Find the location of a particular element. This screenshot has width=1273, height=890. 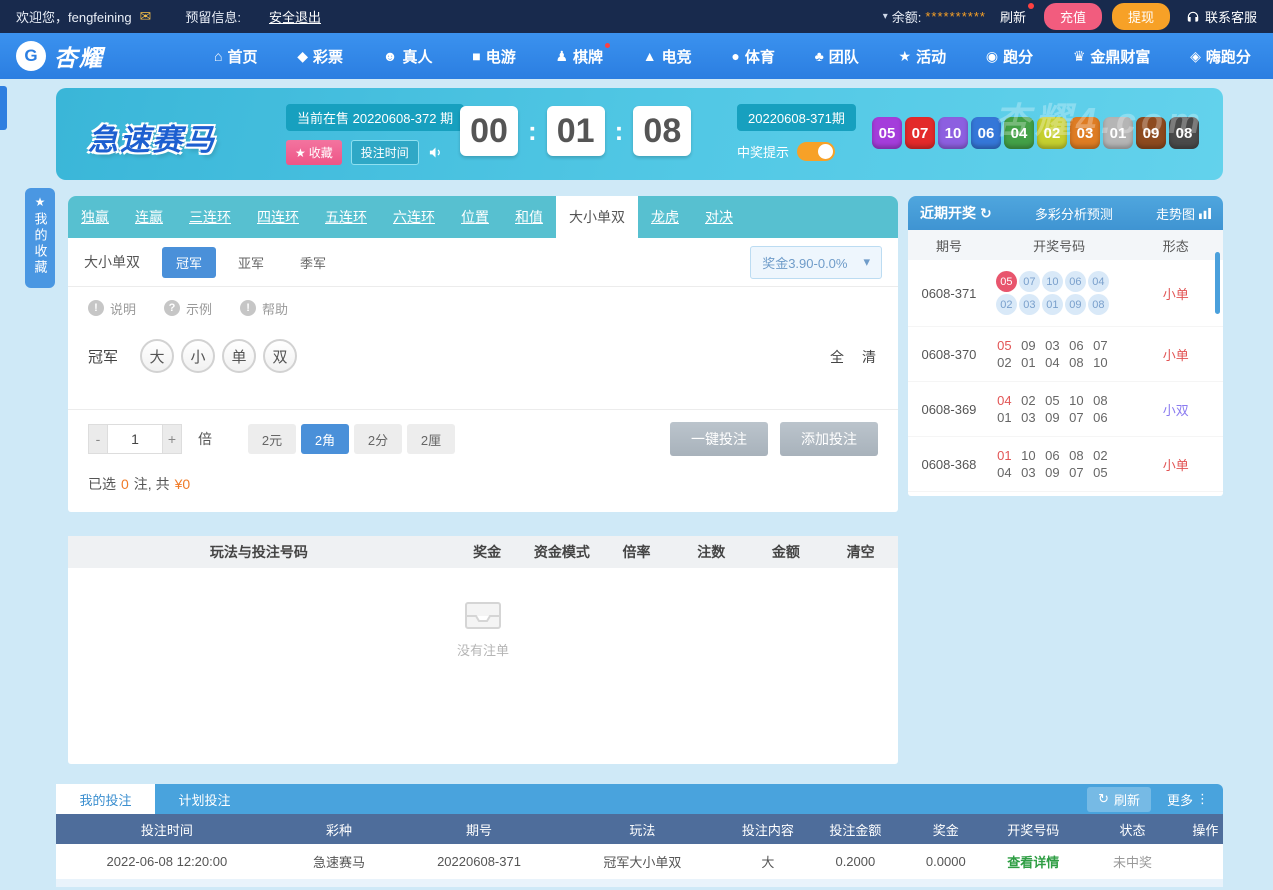

select-all-link: 全 is located at coordinates (837, 357).